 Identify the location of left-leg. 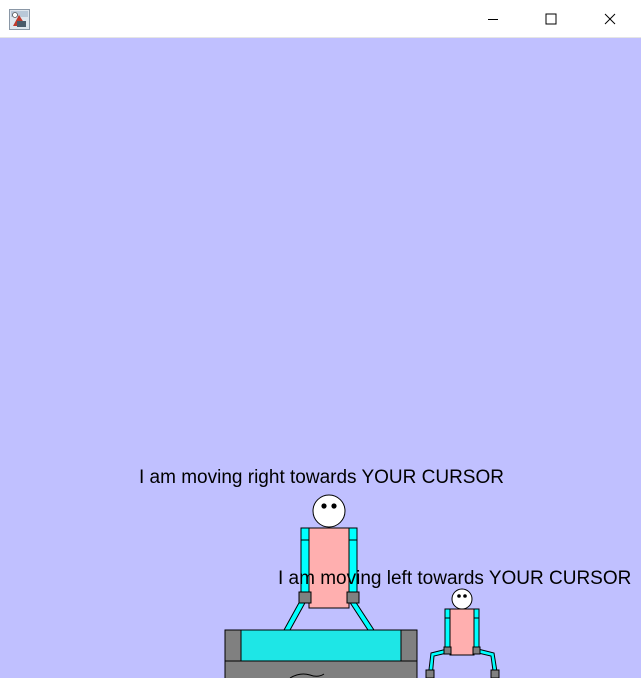
(295, 615).